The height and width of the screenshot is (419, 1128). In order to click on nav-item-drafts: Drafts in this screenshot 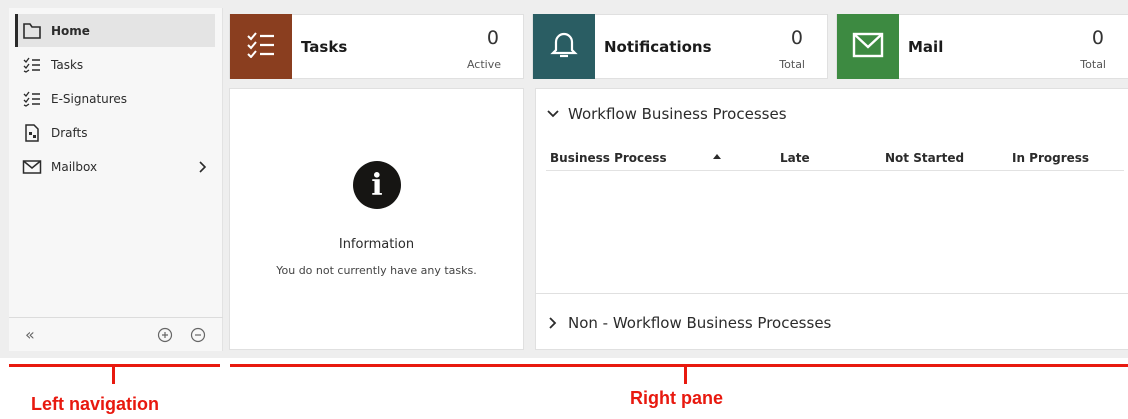, I will do `click(115, 132)`.